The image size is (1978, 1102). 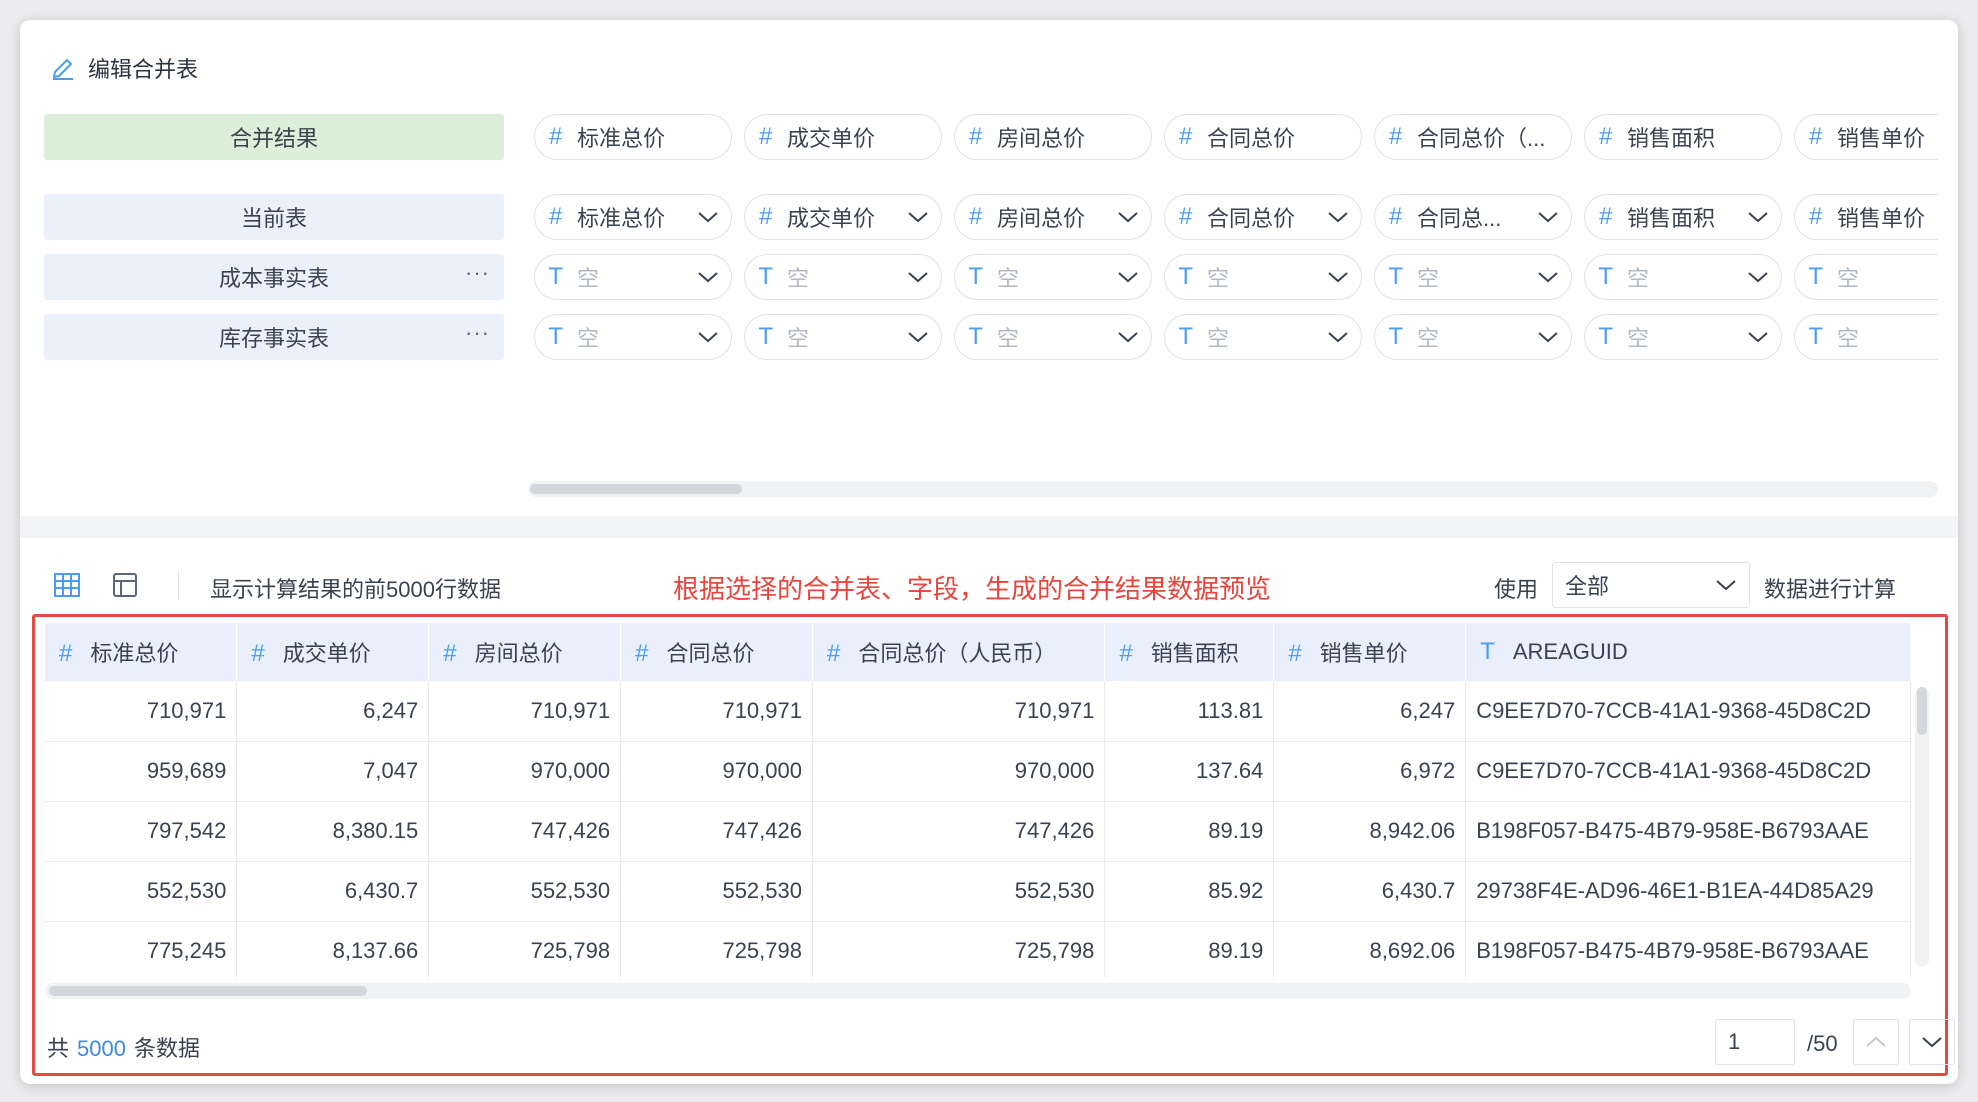 I want to click on layout-view-icon, so click(x=125, y=585).